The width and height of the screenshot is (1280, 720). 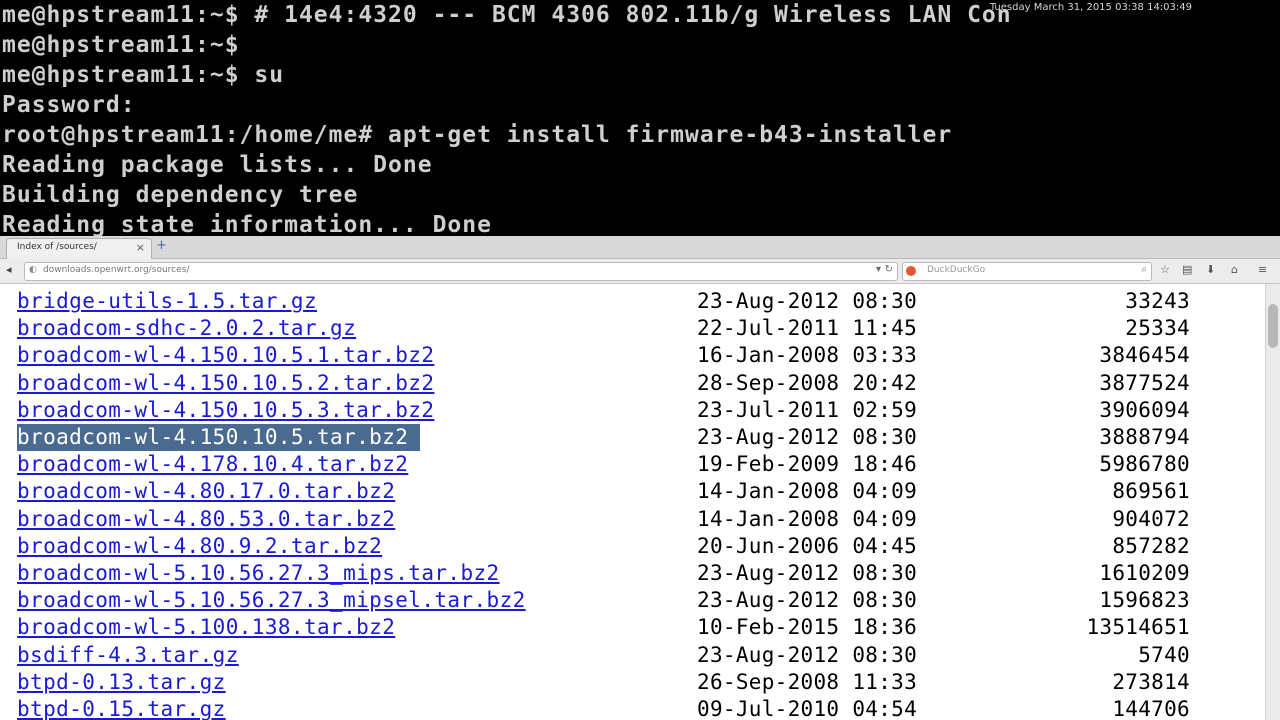 I want to click on file-size: 144706, so click(x=1151, y=708).